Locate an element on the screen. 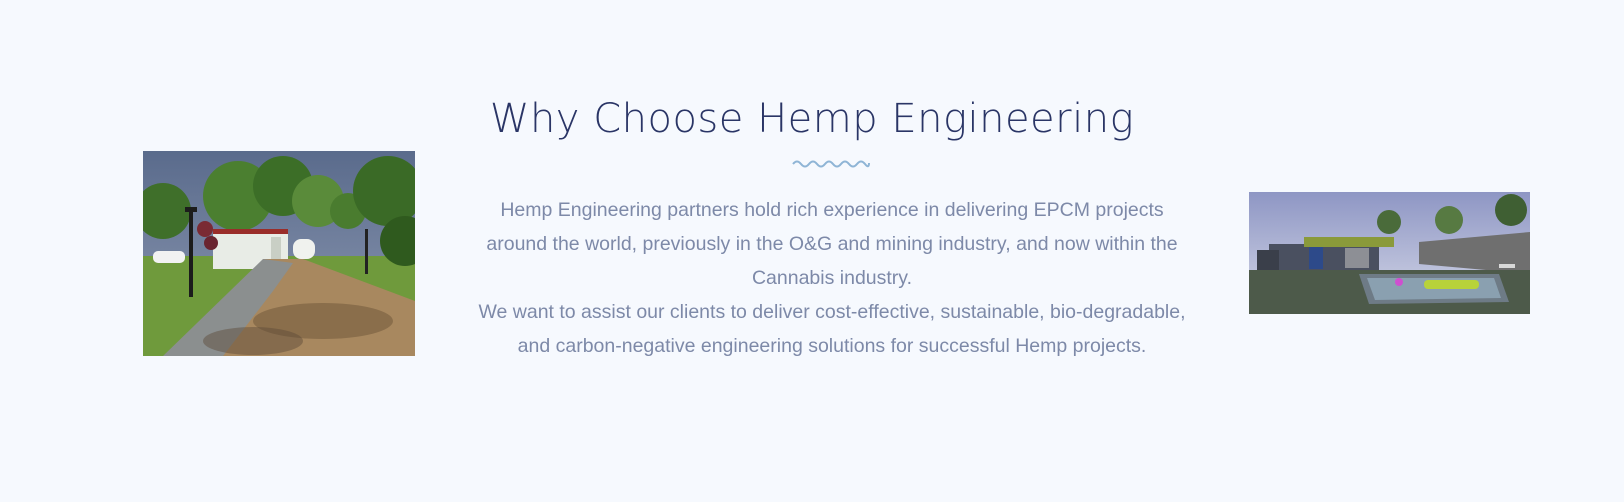 Image resolution: width=1624 pixels, height=502 pixels. pool-house-render-photo is located at coordinates (1389, 253).